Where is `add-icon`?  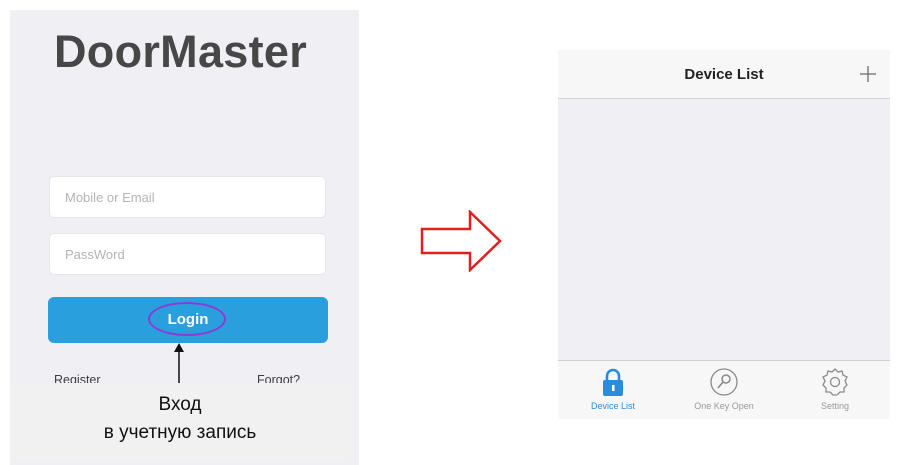 add-icon is located at coordinates (868, 74).